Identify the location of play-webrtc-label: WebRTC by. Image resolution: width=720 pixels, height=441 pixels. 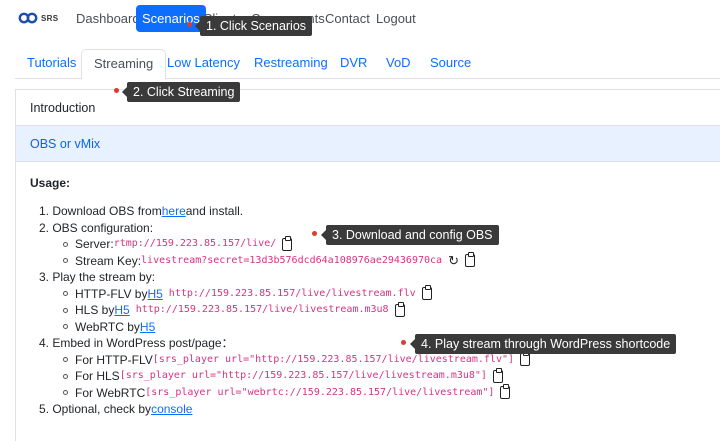
(107, 326).